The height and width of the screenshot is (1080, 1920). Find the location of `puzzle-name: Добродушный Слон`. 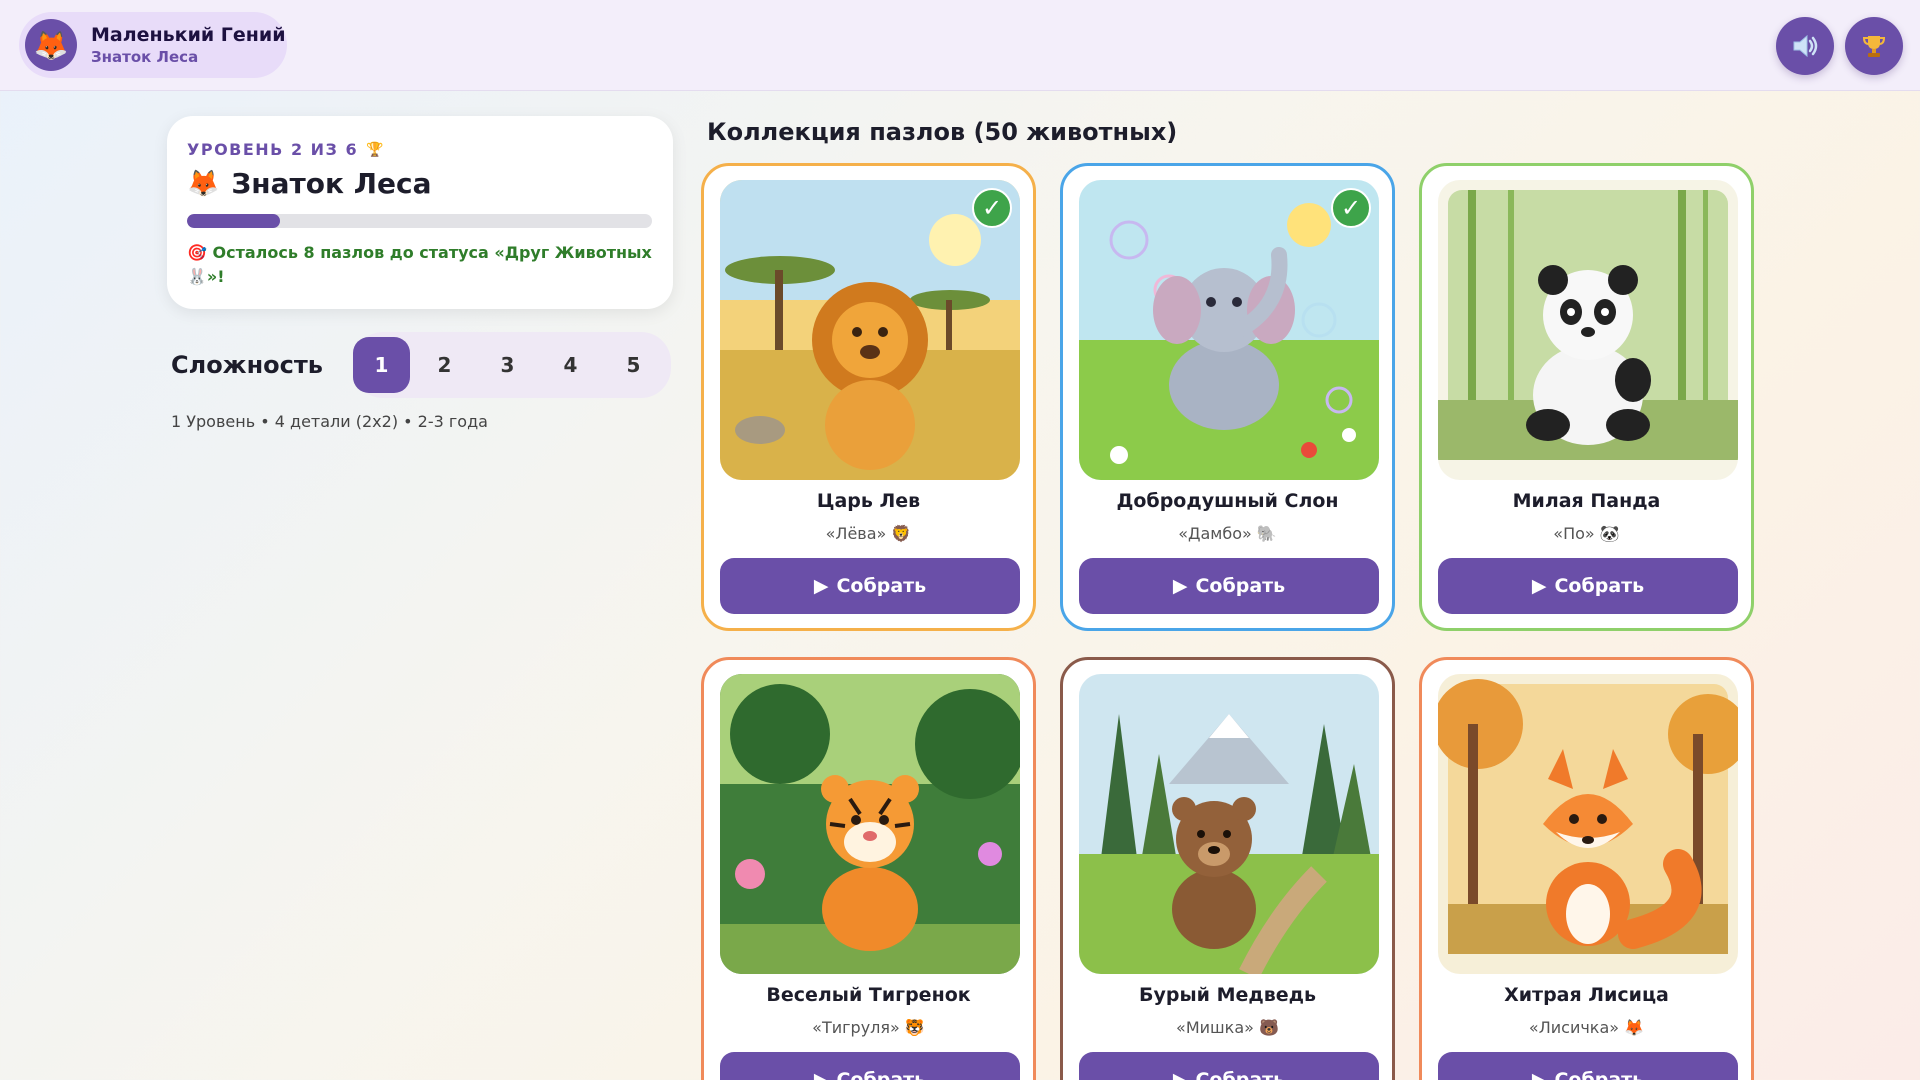

puzzle-name: Добродушный Слон is located at coordinates (1227, 501).